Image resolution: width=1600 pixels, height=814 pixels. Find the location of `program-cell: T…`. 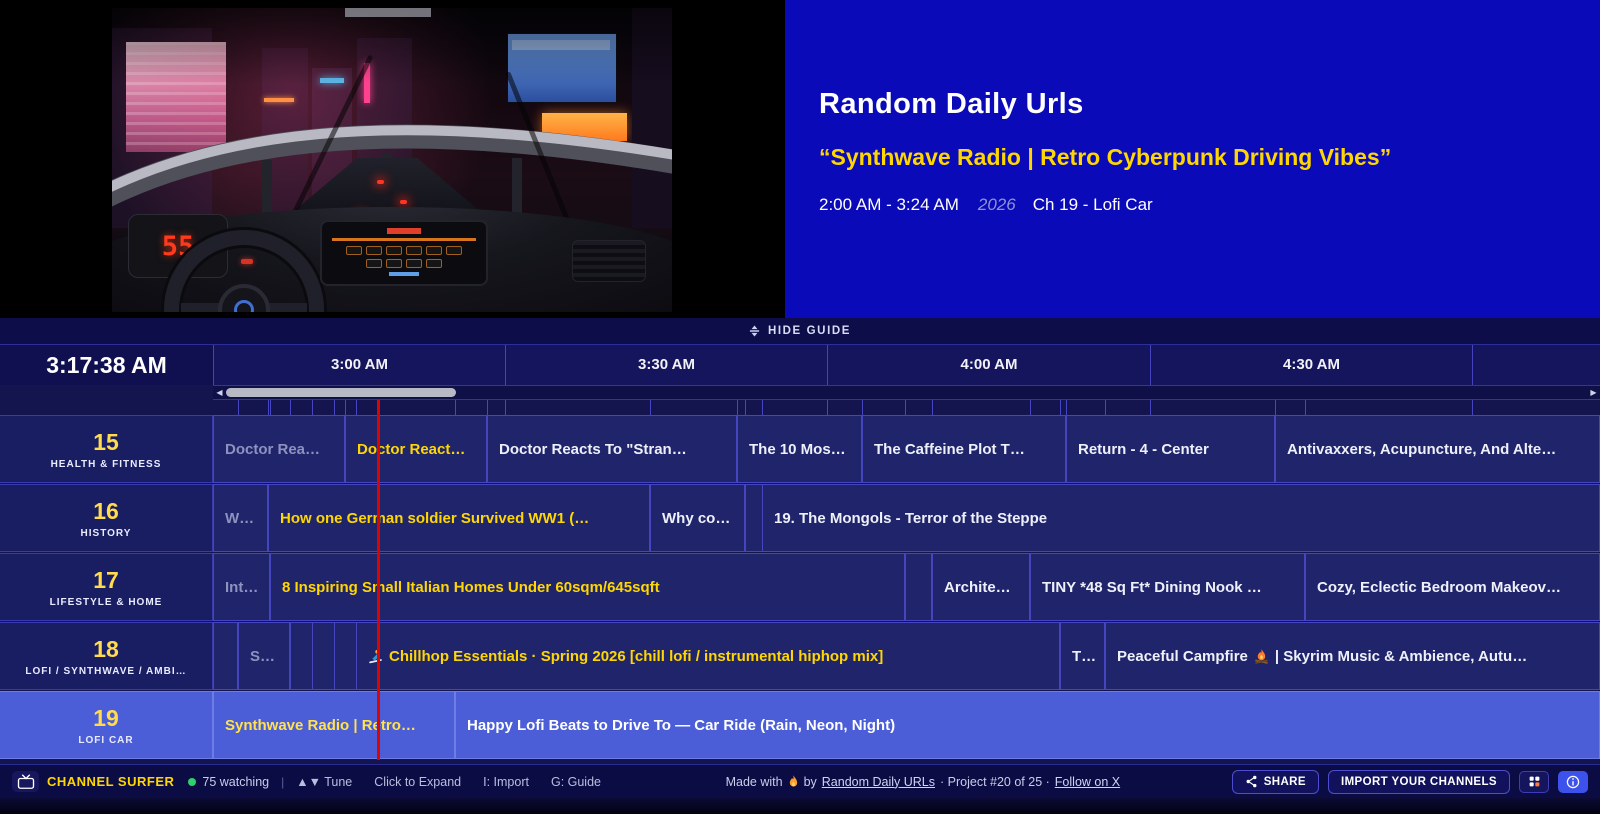

program-cell: T… is located at coordinates (1082, 656).